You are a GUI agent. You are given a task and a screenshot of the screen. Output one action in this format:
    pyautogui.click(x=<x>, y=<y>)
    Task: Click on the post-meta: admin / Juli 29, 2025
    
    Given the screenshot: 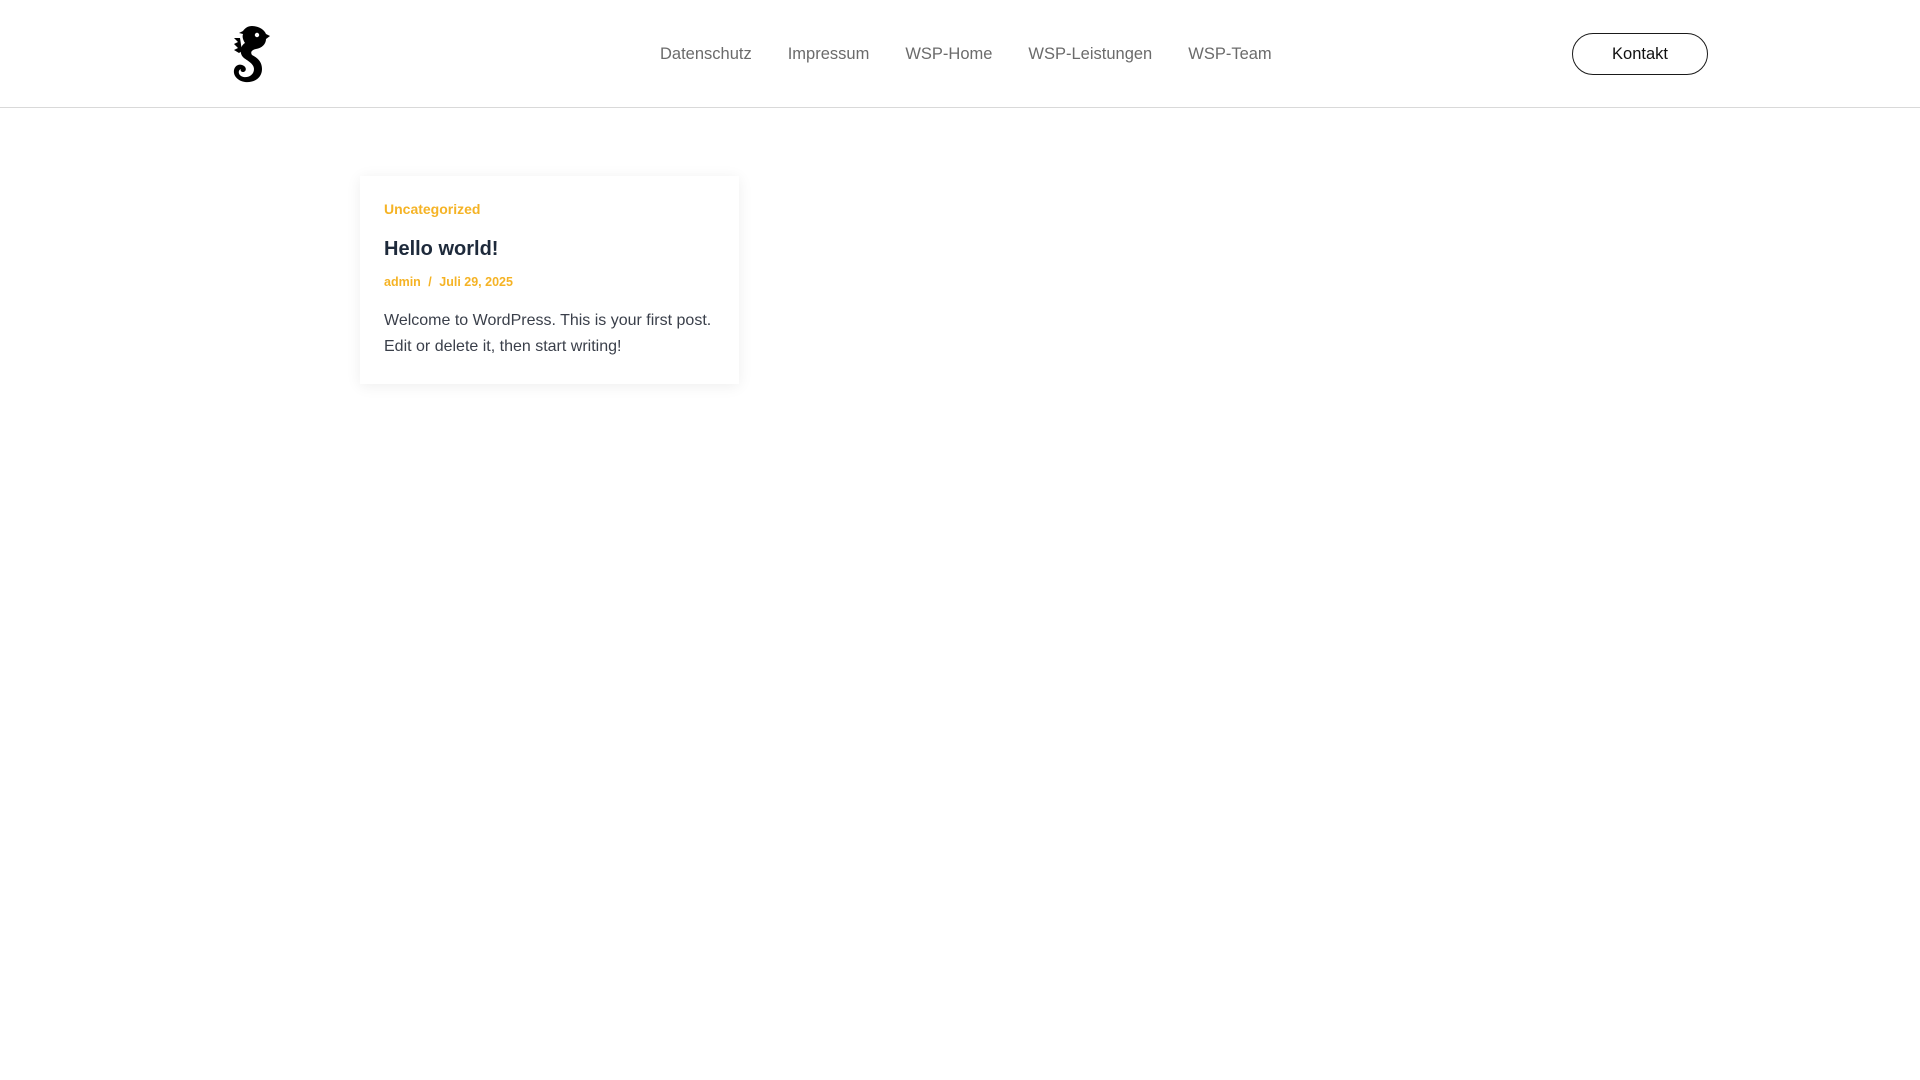 What is the action you would take?
    pyautogui.click(x=549, y=282)
    